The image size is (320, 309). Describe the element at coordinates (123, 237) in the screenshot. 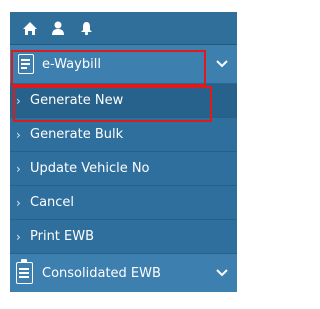

I see `menu-item-print-ewb: › Print EWB` at that location.